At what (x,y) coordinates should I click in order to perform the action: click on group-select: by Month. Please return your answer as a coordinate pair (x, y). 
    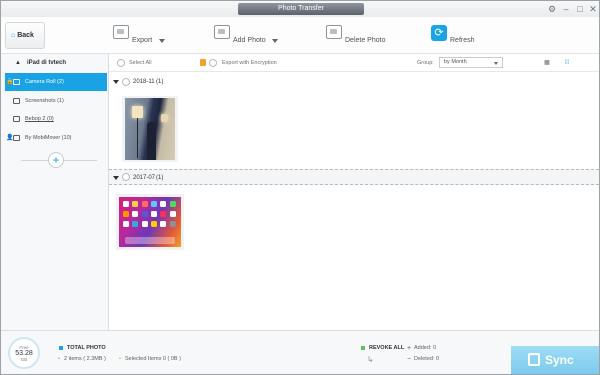
    Looking at the image, I should click on (471, 62).